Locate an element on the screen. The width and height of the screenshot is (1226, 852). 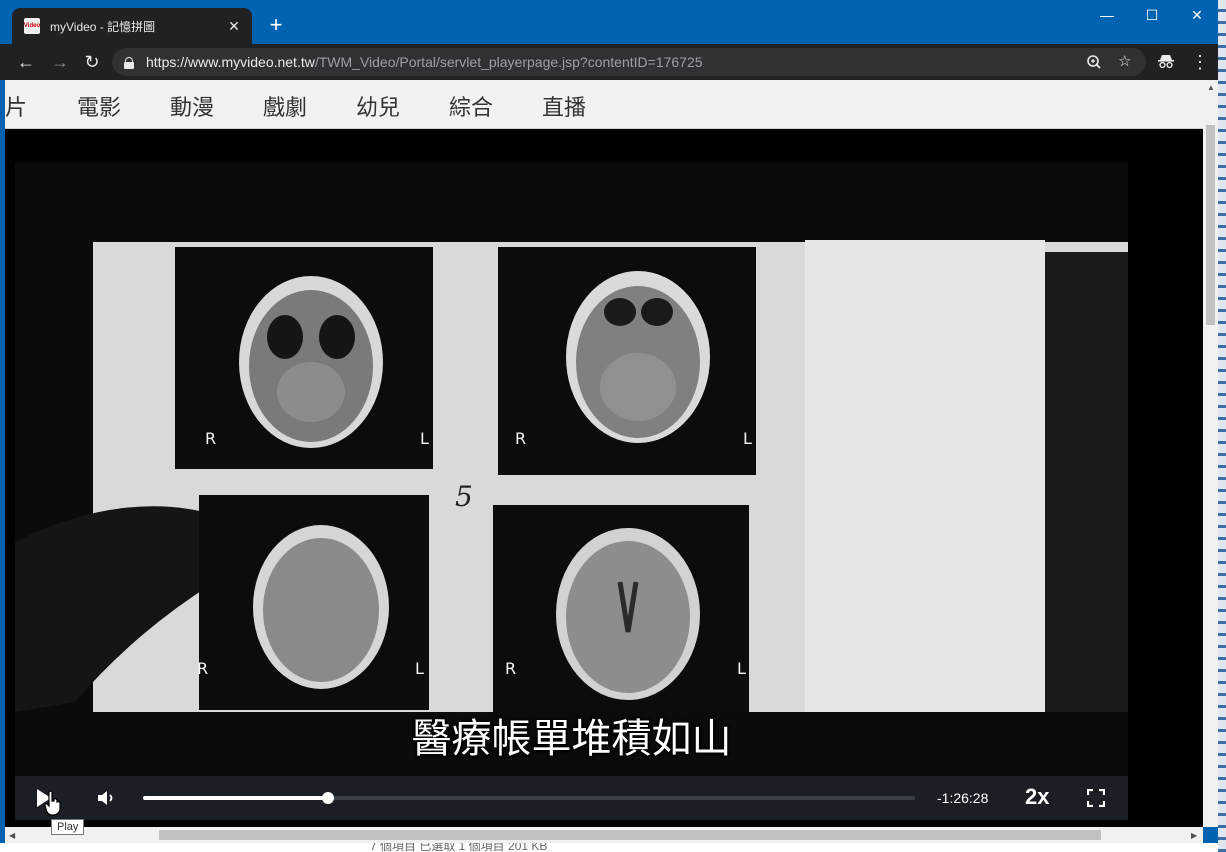
site-nav-item-variety: 綜合 is located at coordinates (471, 106).